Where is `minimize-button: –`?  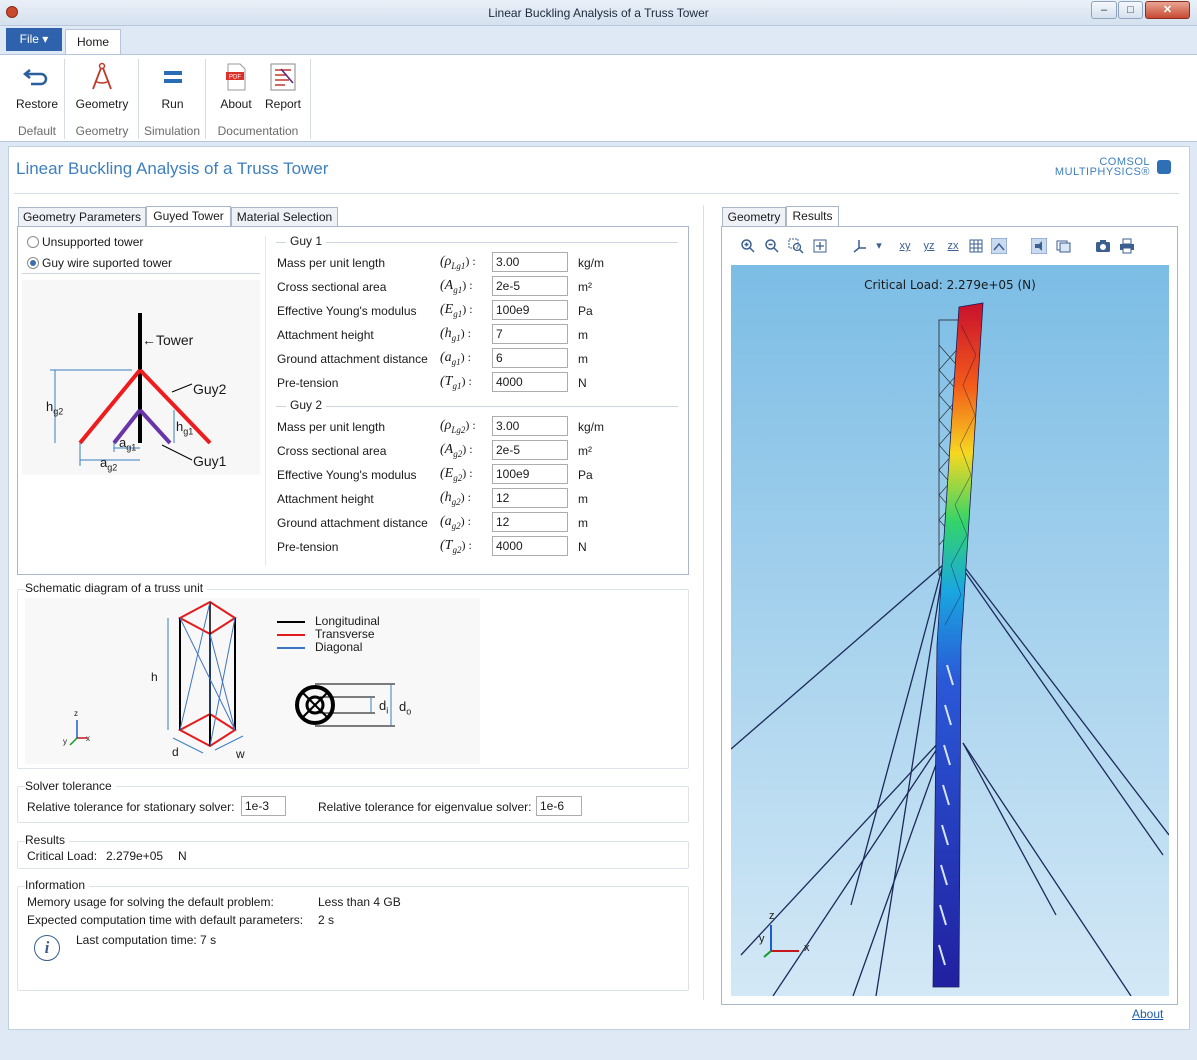
minimize-button: – is located at coordinates (1104, 10).